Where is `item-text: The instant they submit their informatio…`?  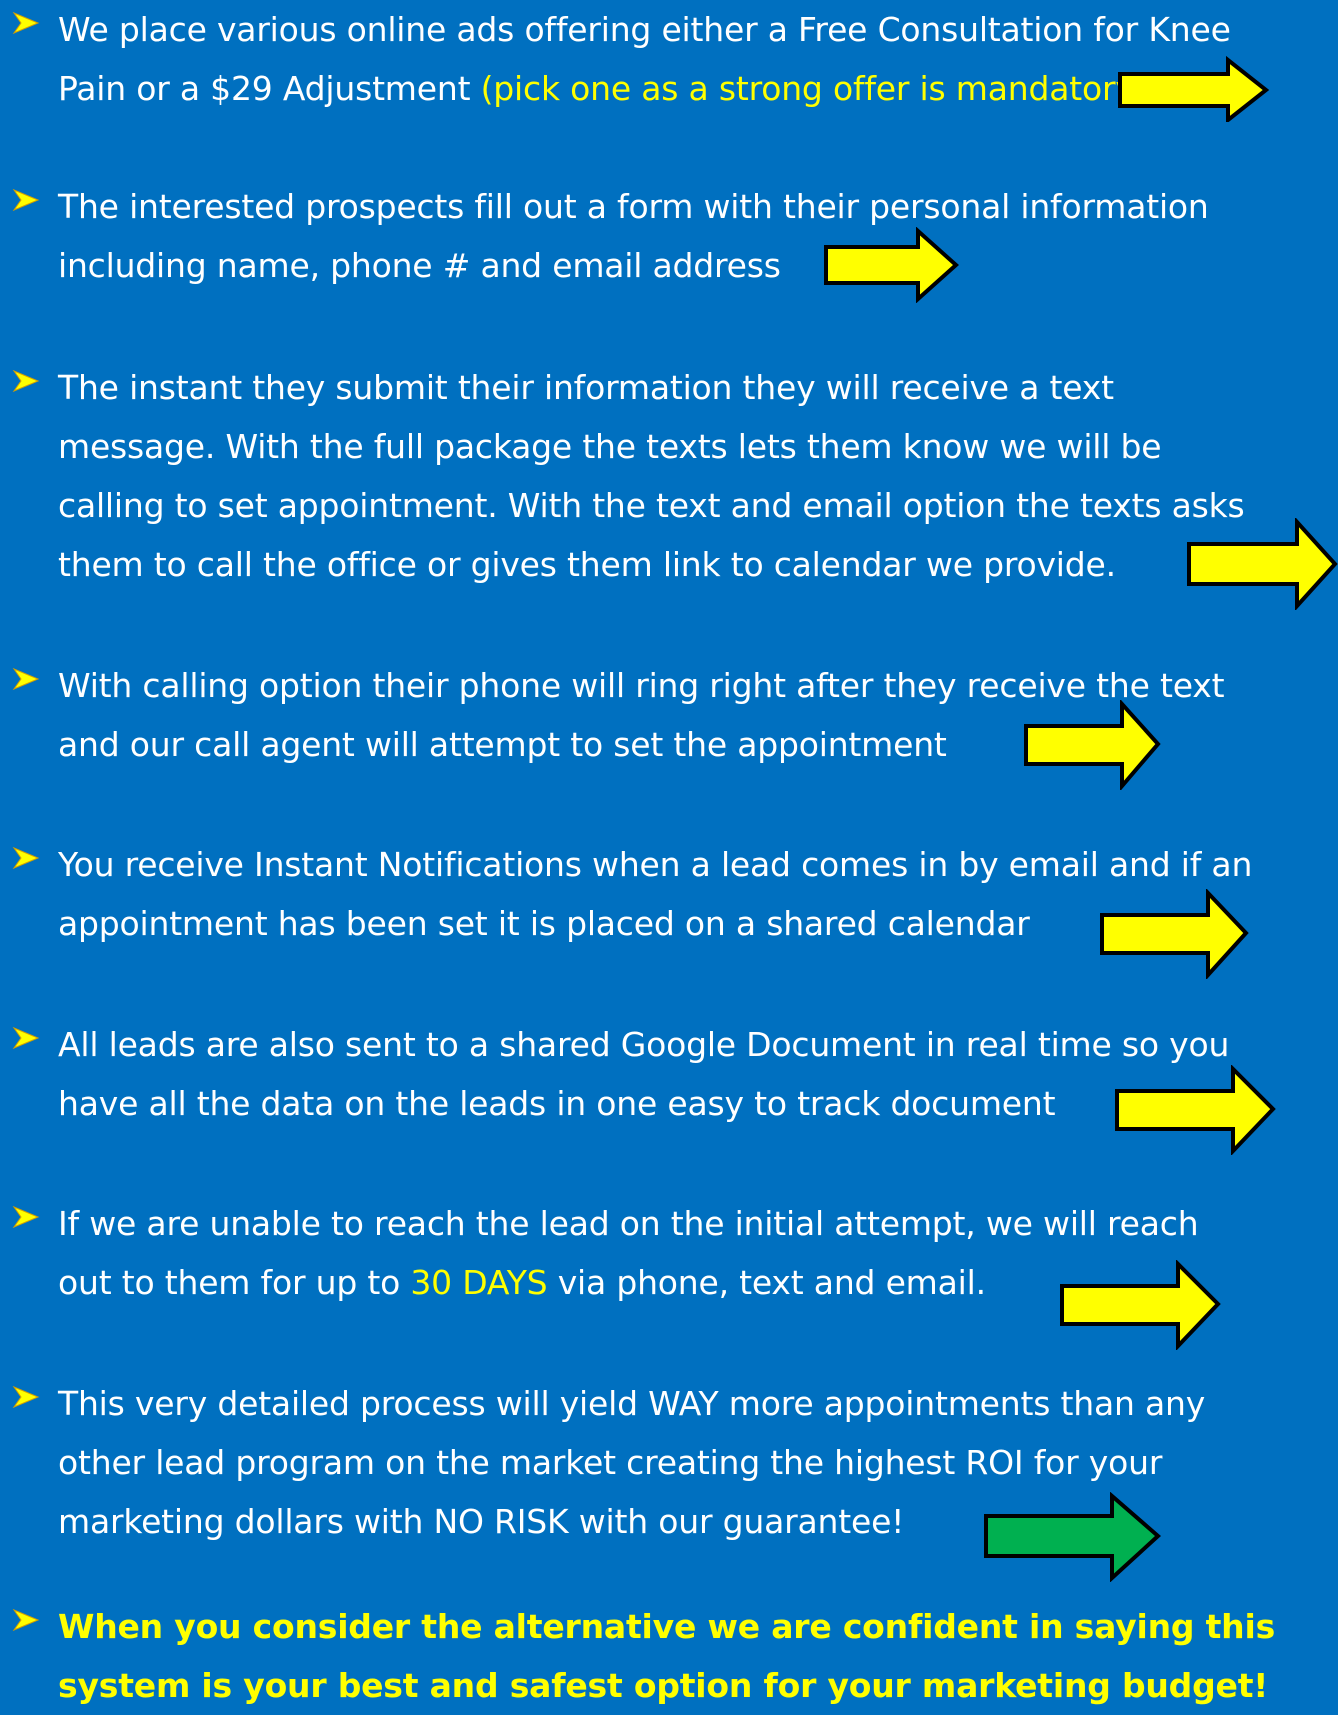
item-text: The instant they submit their informatio… is located at coordinates (698, 476).